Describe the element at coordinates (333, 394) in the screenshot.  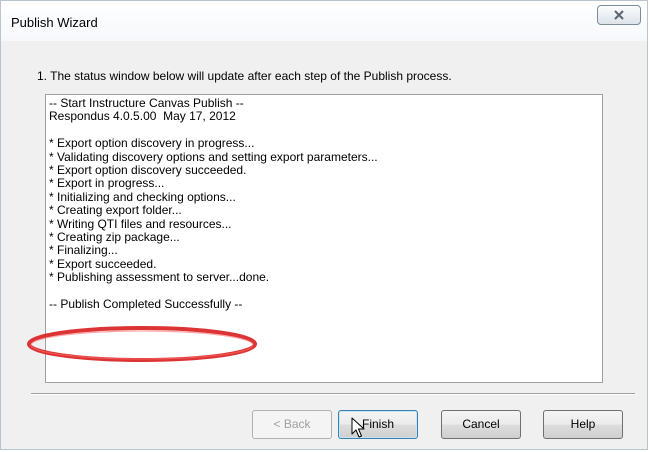
I see `button-separator` at that location.